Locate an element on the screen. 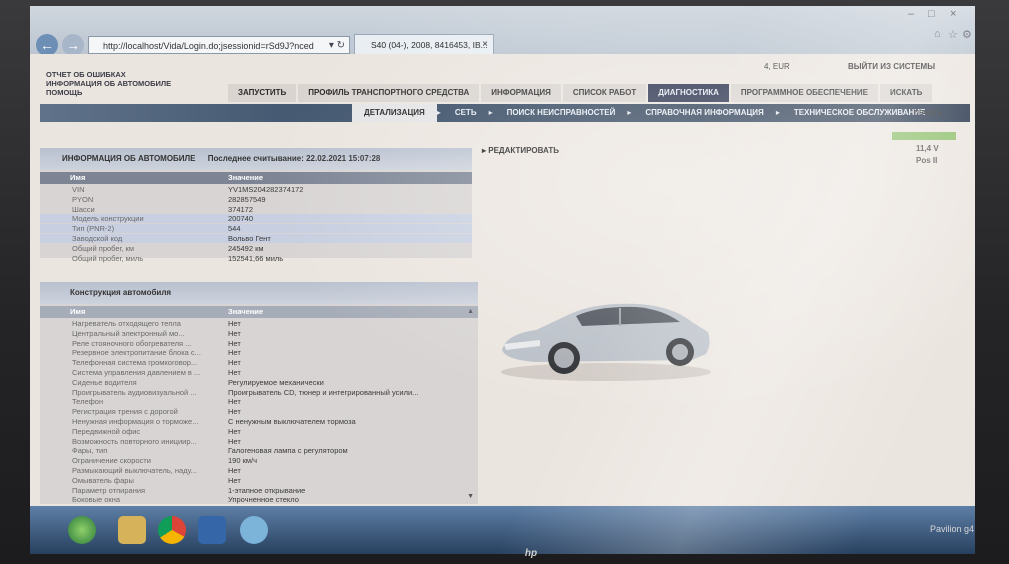  forward-button: → is located at coordinates (73, 45).